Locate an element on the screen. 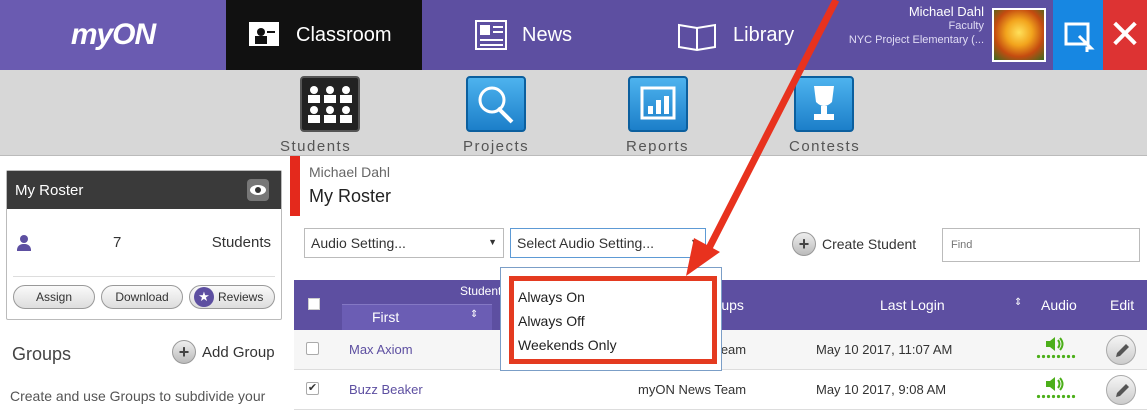 The height and width of the screenshot is (410, 1147). page-title: My Roster is located at coordinates (350, 196).